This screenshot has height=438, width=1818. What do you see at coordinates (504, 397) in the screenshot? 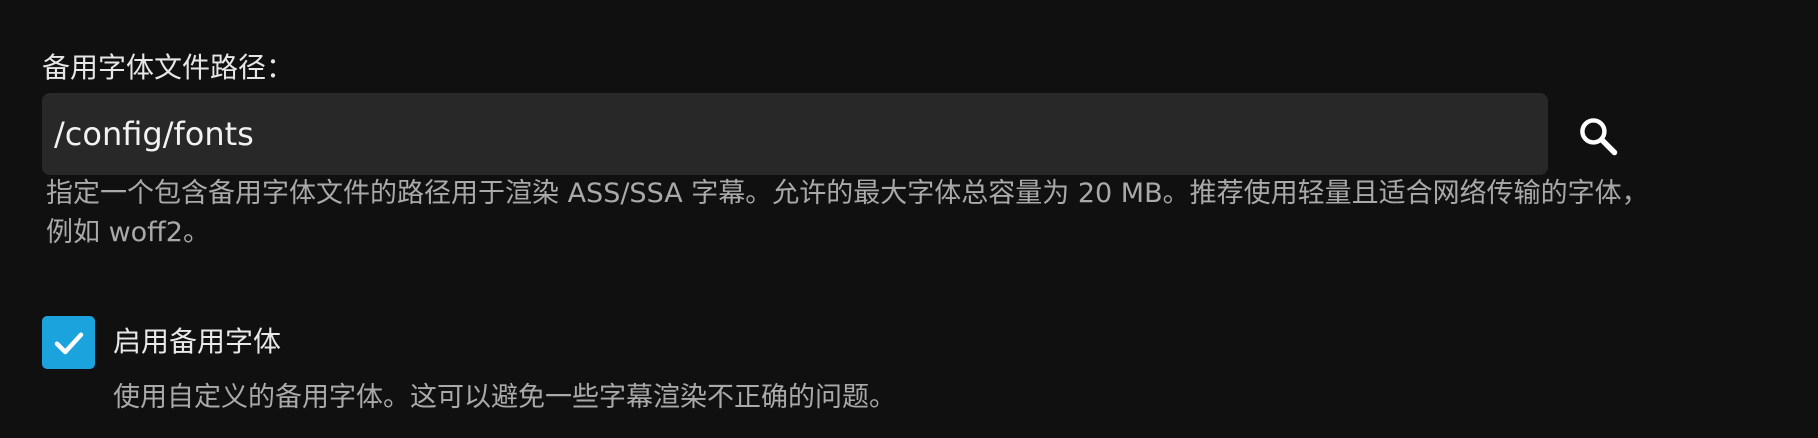
I see `enable-fallback-font-description: 使用自定义的备用字体。这可以避免一些字幕渲染不正确的问题。` at bounding box center [504, 397].